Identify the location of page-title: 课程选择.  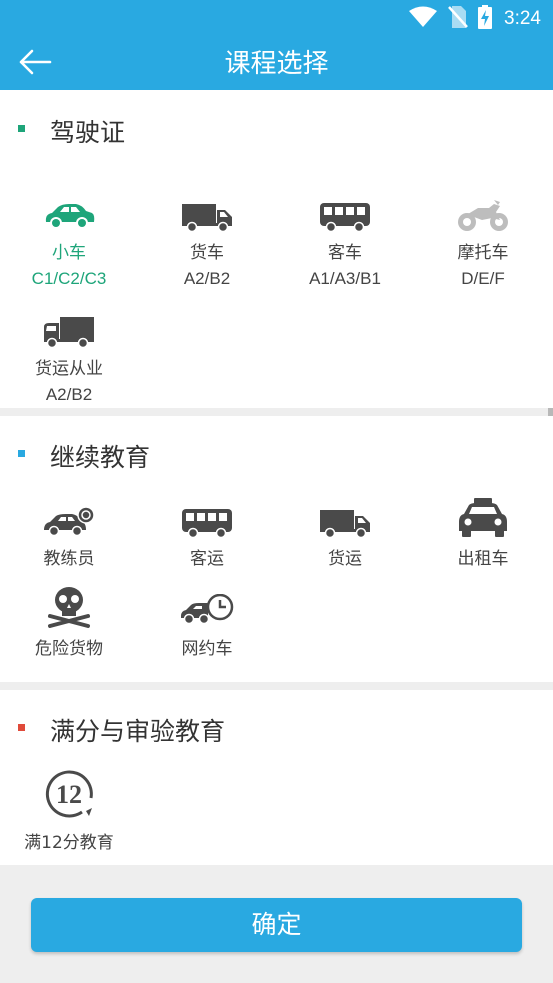
(276, 64).